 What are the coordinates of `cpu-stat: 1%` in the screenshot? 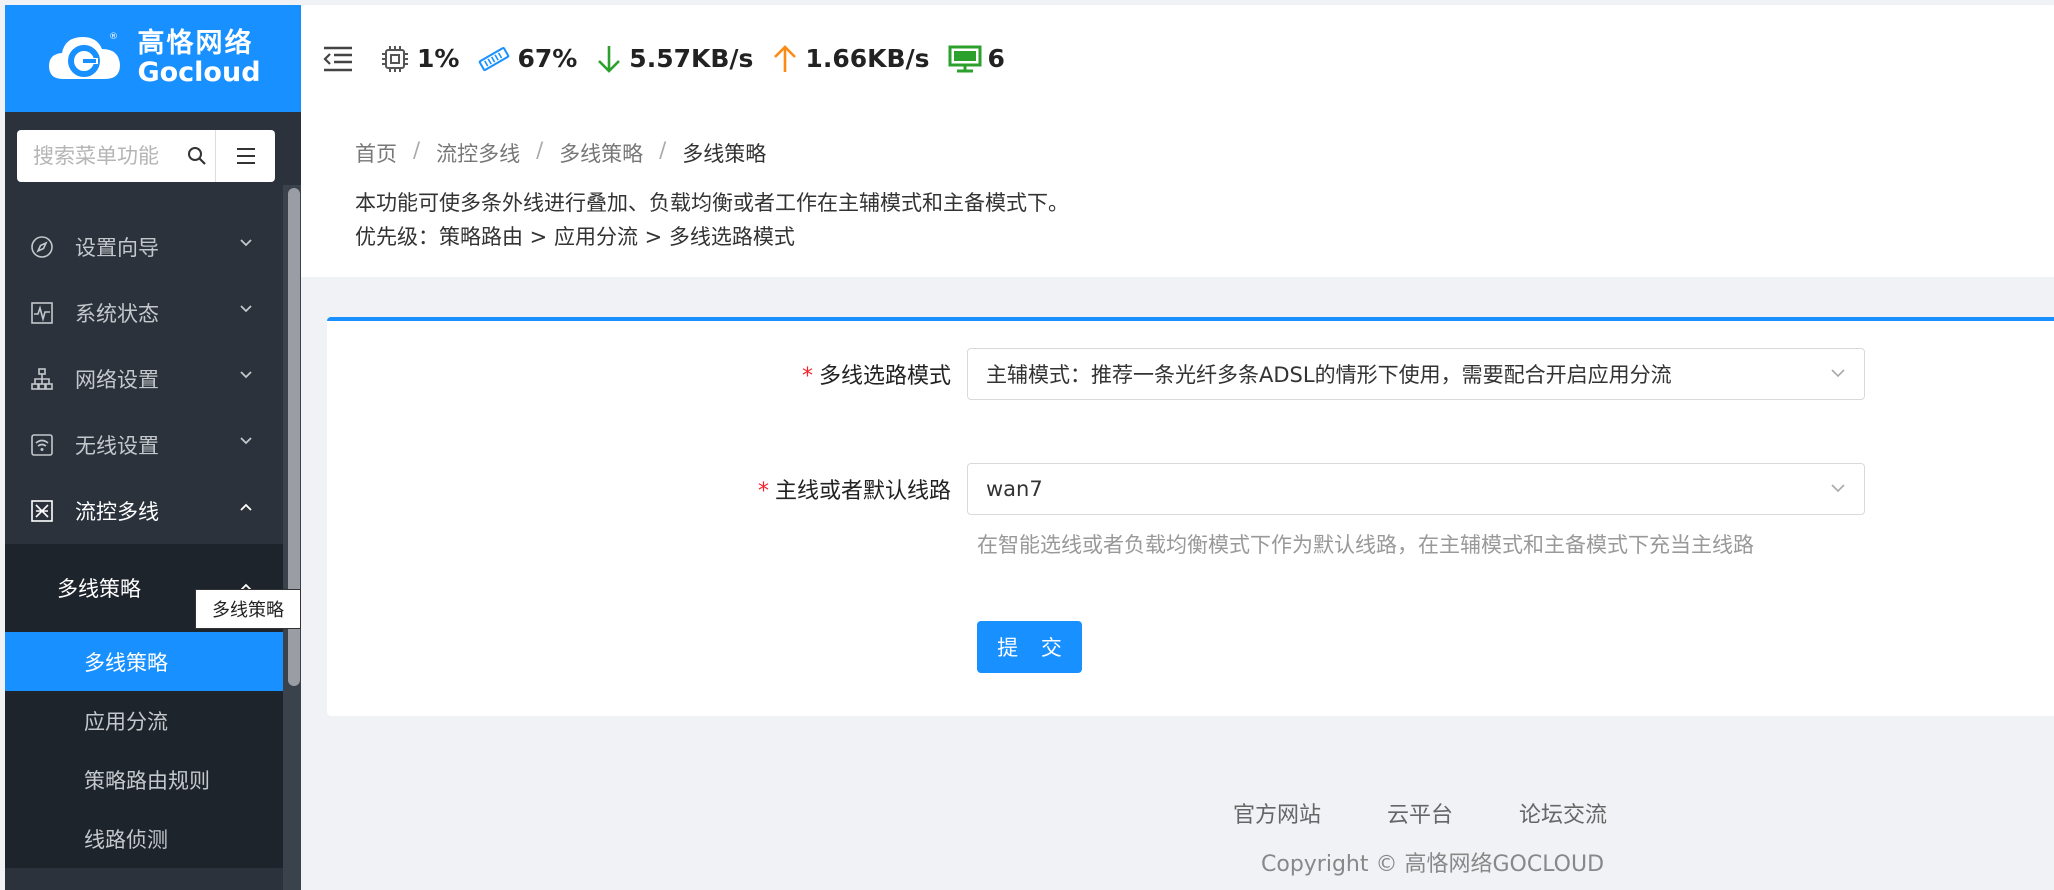 It's located at (419, 59).